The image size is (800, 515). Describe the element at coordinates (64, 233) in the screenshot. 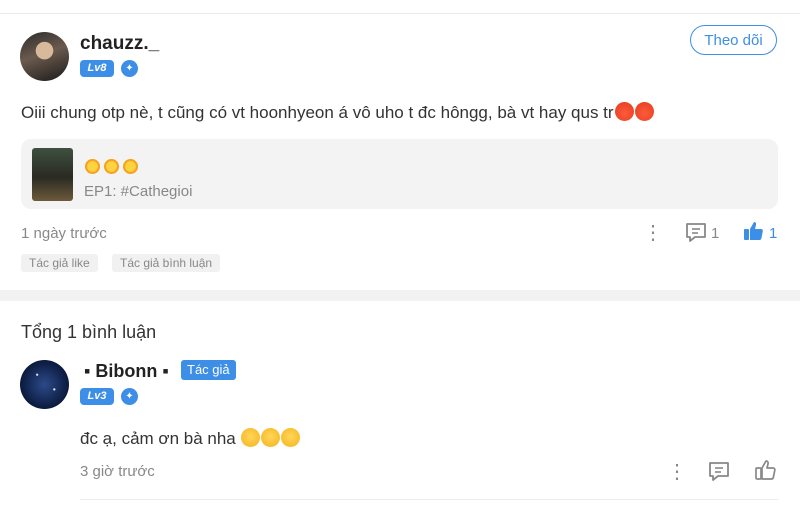

I see `post-time: 1 ngày trước` at that location.